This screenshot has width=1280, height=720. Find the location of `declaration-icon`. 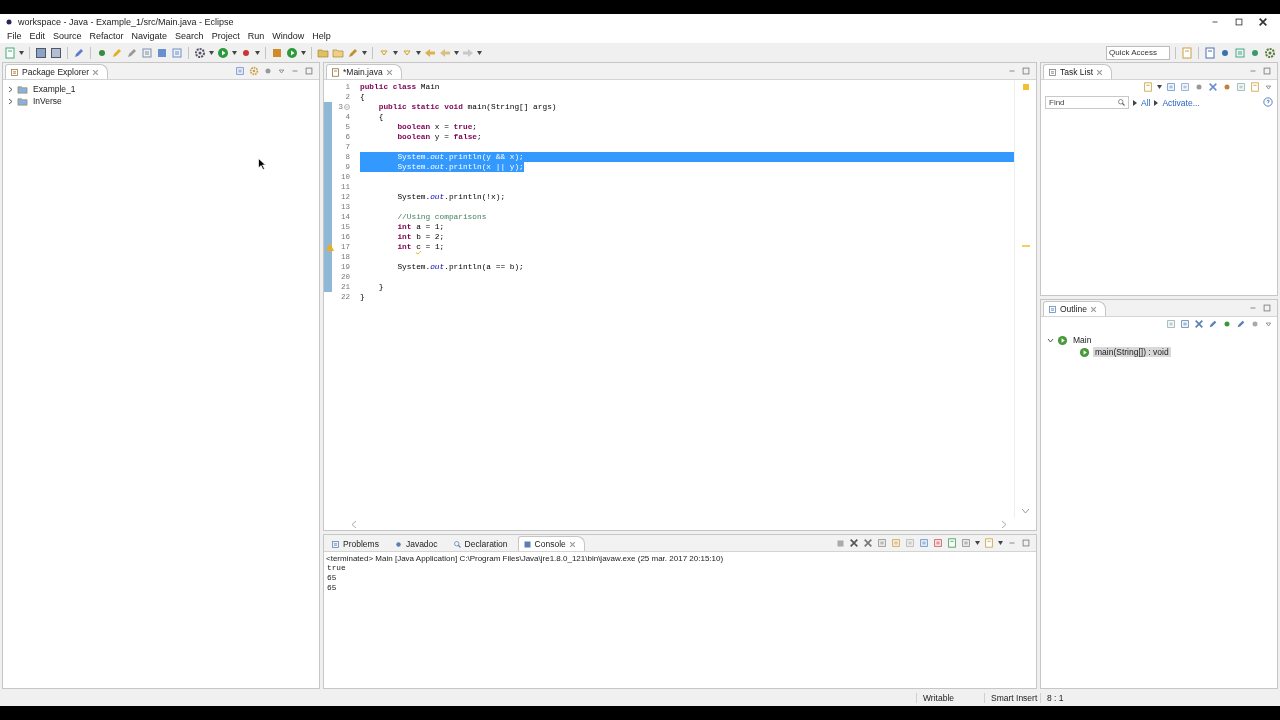

declaration-icon is located at coordinates (457, 544).